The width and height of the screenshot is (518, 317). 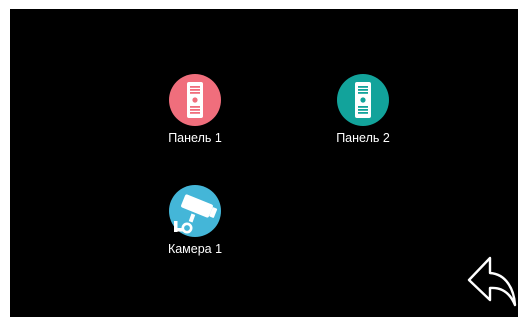 I want to click on device-tile-camera-1: Камера 1, so click(x=195, y=220).